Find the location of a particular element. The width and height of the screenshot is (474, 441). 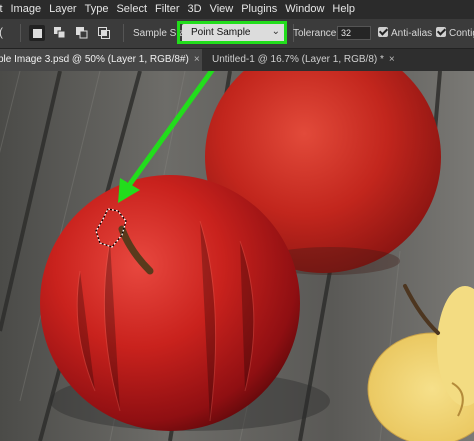

menu-view: View is located at coordinates (222, 9).